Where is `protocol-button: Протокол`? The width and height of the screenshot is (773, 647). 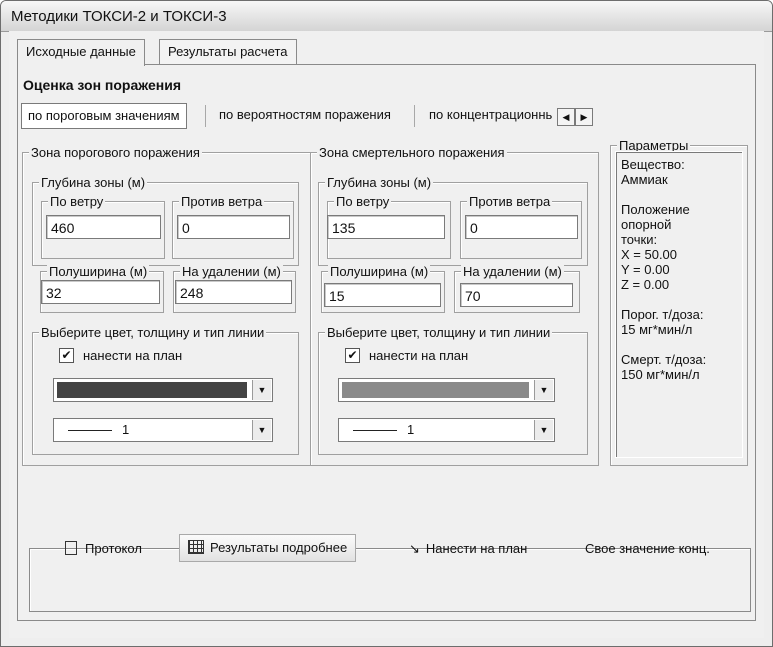
protocol-button: Протокол is located at coordinates (103, 549).